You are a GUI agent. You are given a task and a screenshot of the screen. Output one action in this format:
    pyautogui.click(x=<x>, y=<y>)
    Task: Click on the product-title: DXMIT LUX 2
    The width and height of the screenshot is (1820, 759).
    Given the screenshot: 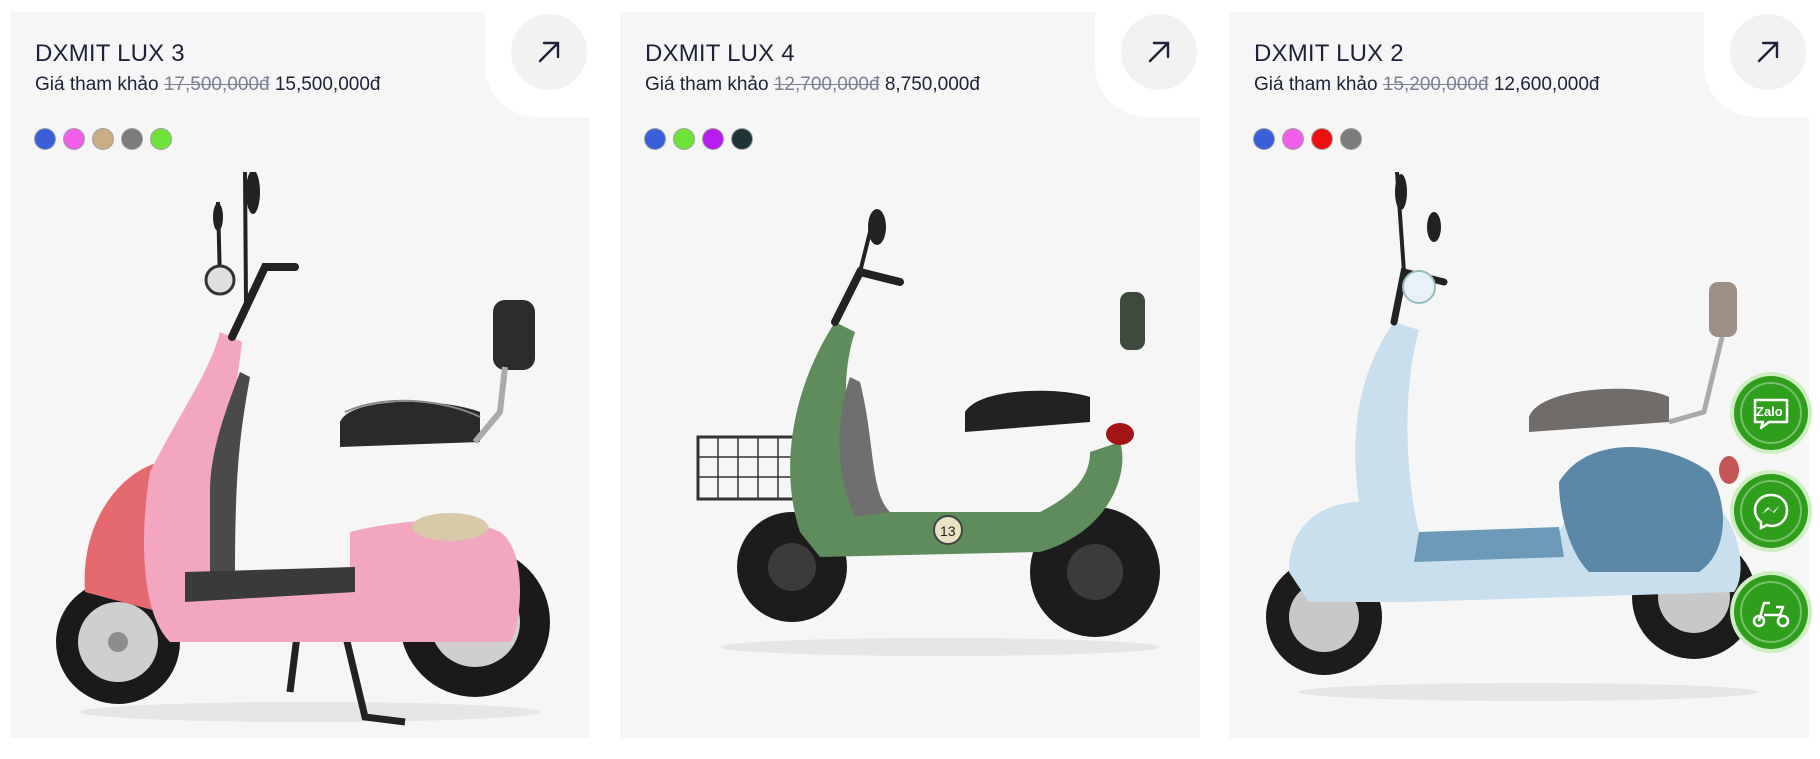 What is the action you would take?
    pyautogui.click(x=1329, y=53)
    